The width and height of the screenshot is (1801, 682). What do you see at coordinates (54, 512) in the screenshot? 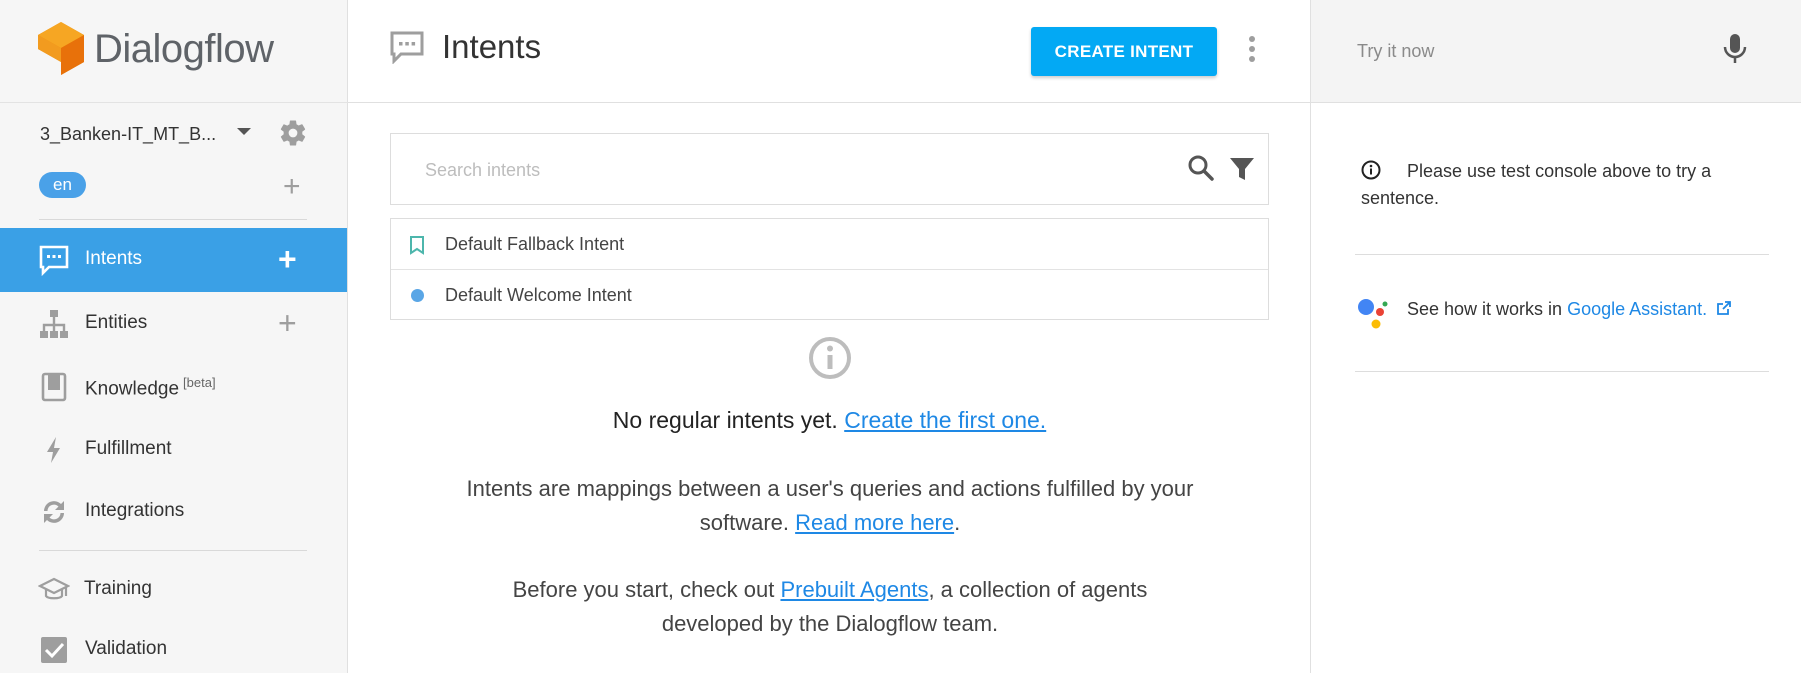
I see `sync-icon` at bounding box center [54, 512].